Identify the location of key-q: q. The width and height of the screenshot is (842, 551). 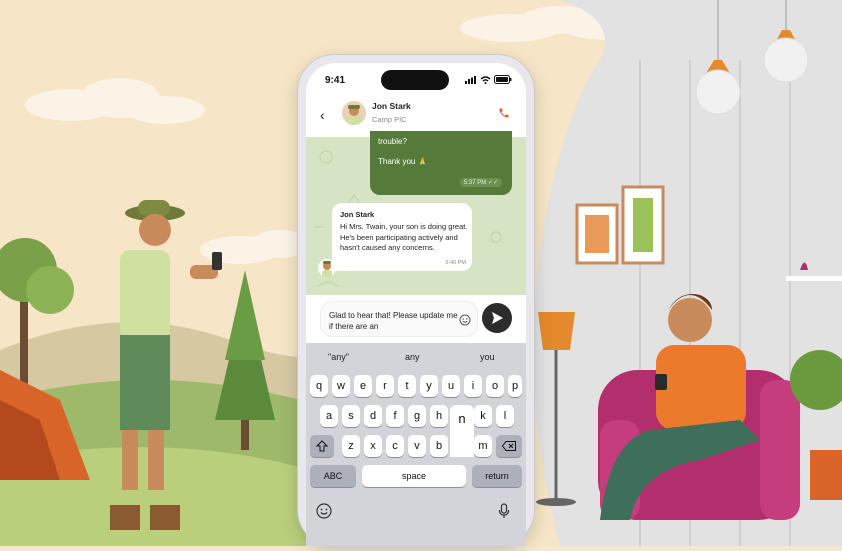
(319, 386).